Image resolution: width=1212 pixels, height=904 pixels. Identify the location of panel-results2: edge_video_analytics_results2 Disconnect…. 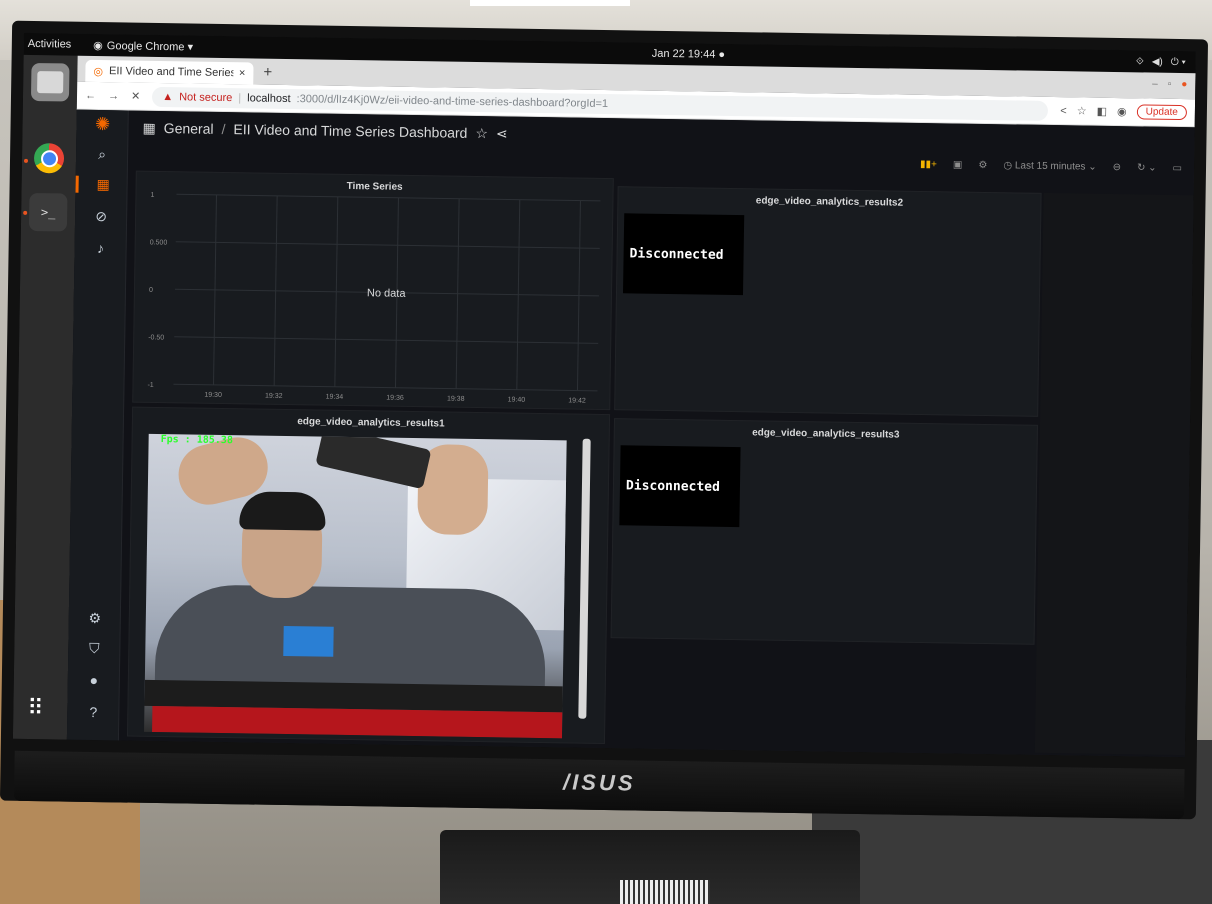
(828, 301).